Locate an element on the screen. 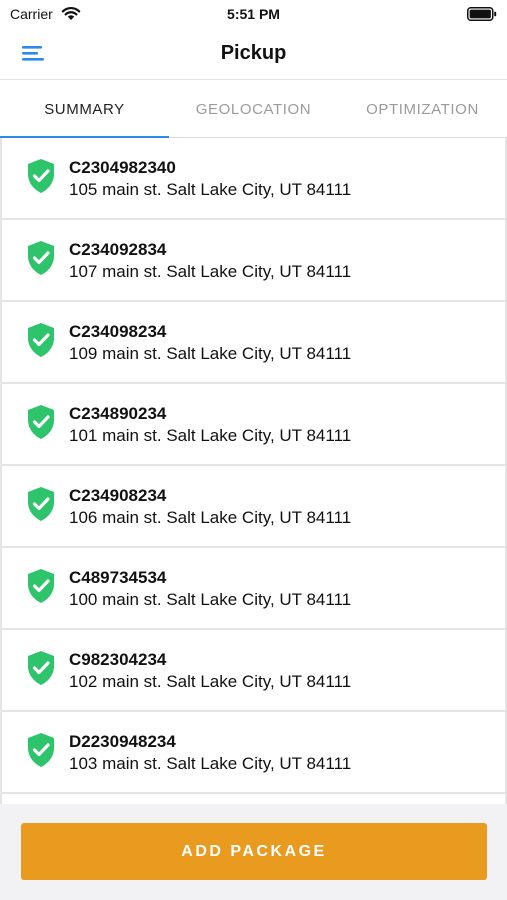  package-address: 103 main st. Salt Lake City, UT 84111 is located at coordinates (210, 763).